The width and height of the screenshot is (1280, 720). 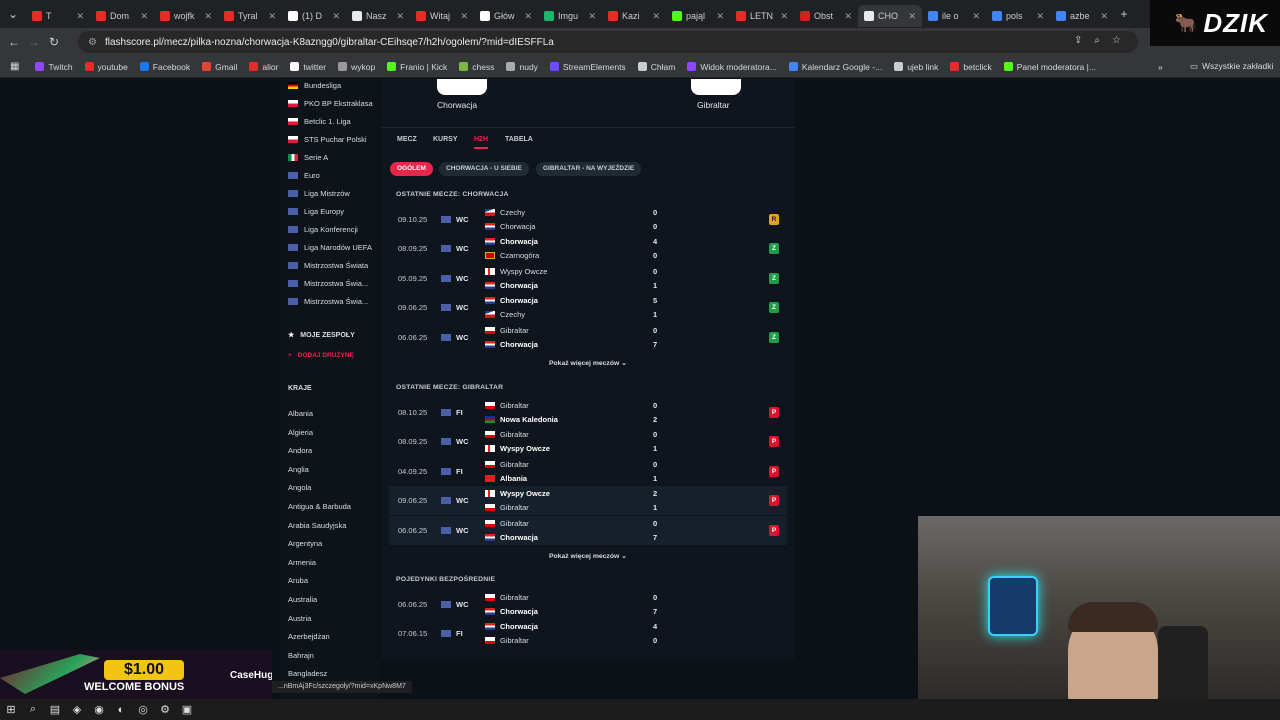 What do you see at coordinates (330, 247) in the screenshot?
I see `sidebar-league-item: Liga Narodów UEFA` at bounding box center [330, 247].